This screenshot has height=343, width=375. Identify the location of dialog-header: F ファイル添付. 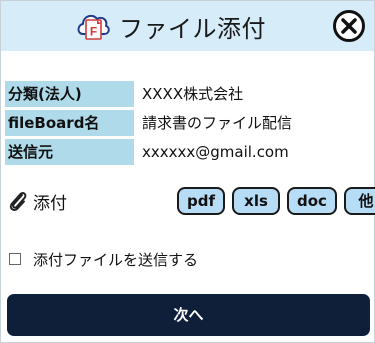
(187, 26).